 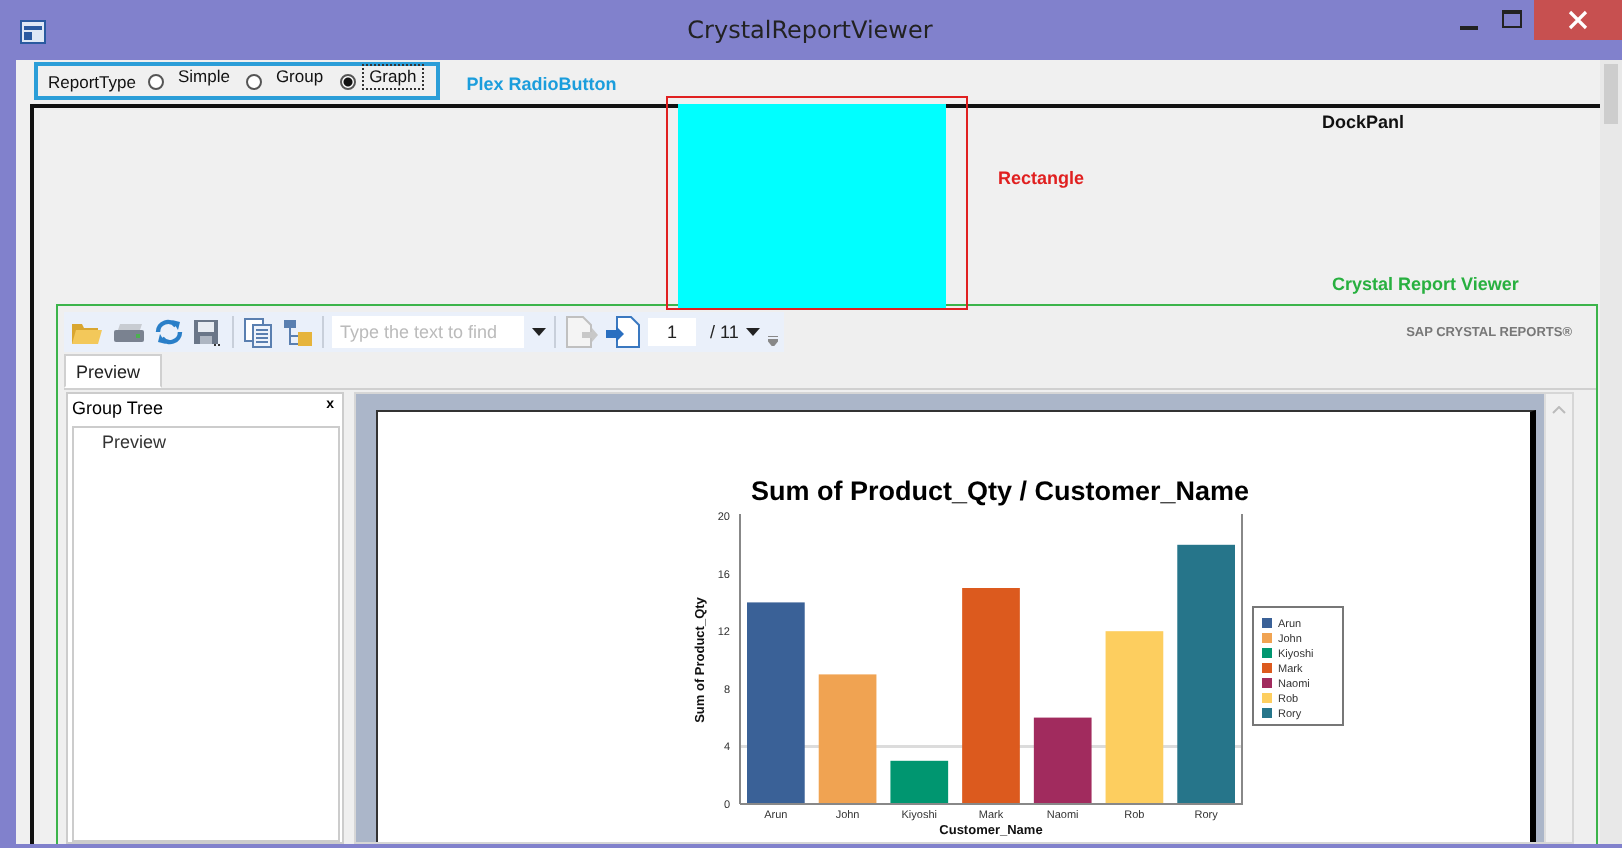 I want to click on panel-title: Group Tree, so click(x=118, y=410).